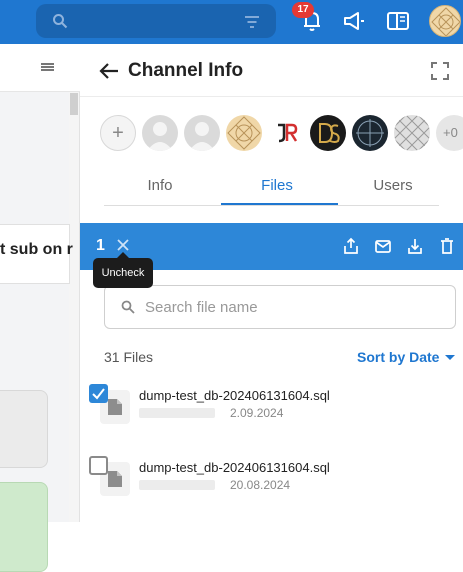 The width and height of the screenshot is (463, 572). I want to click on file-count: 31 Files, so click(129, 357).